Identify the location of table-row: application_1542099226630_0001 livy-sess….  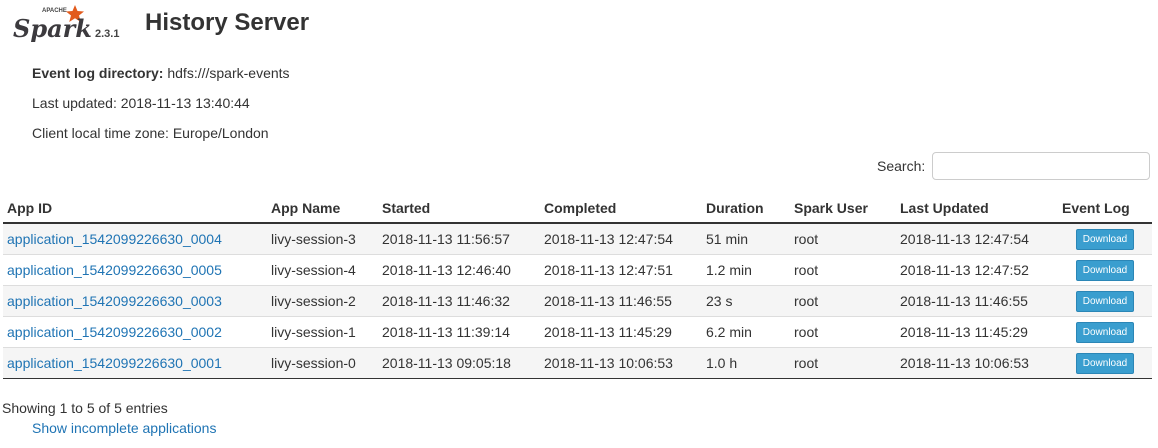
(577, 363).